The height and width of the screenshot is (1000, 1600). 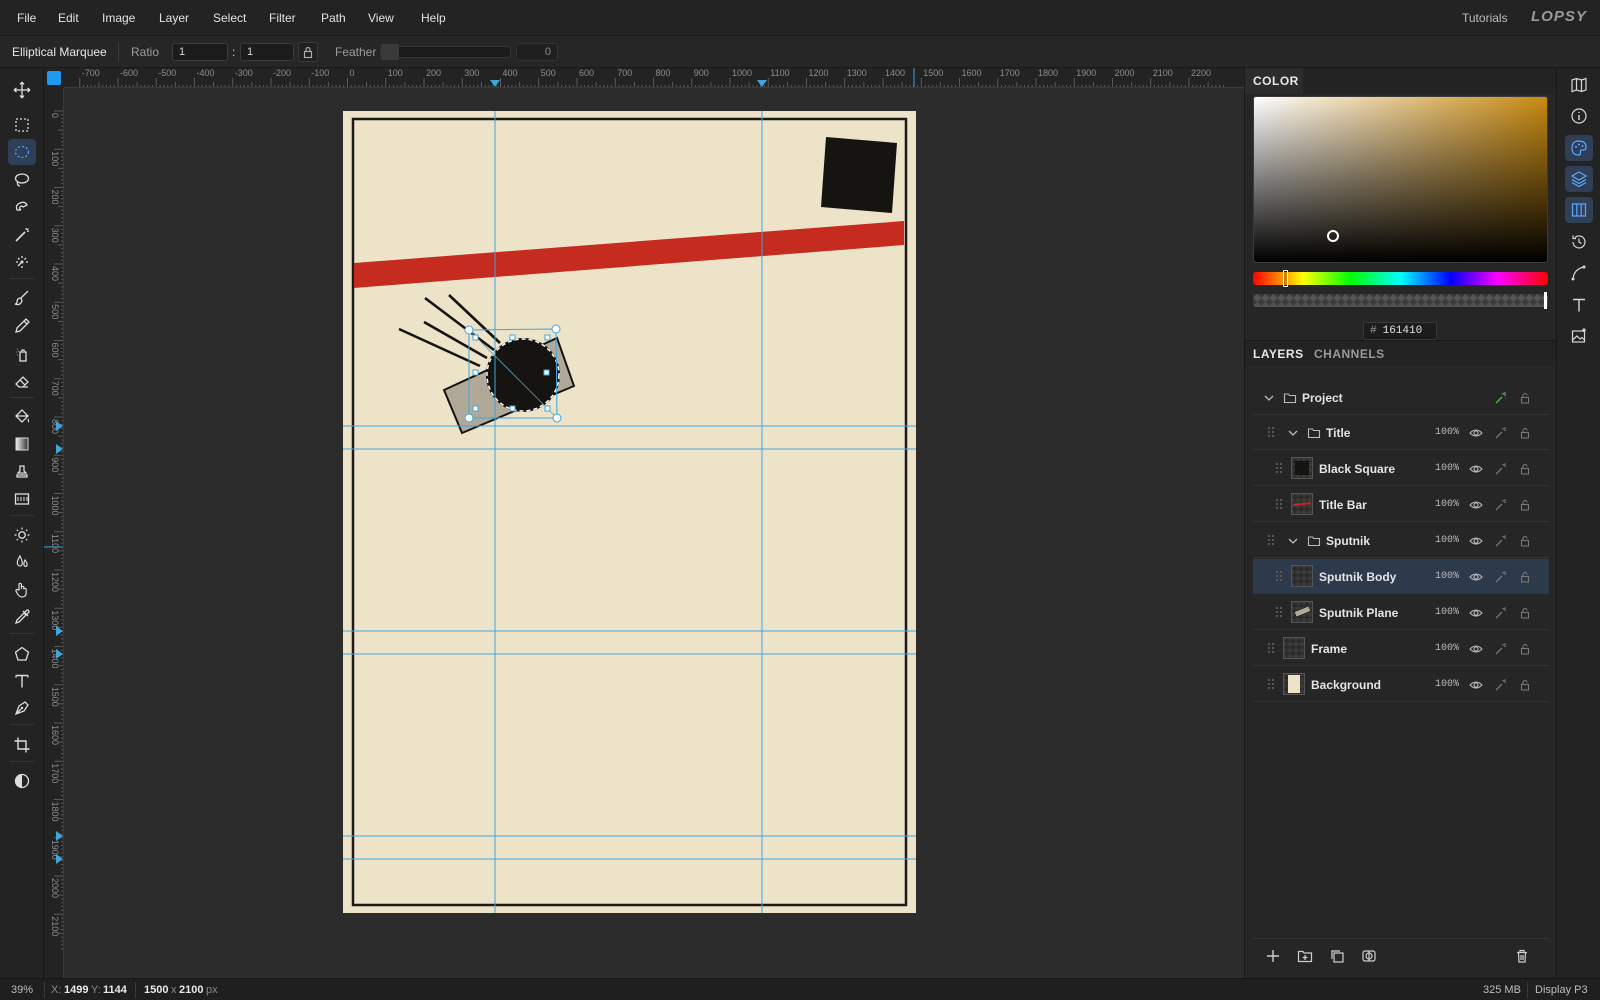 I want to click on picker-handle, so click(x=1333, y=236).